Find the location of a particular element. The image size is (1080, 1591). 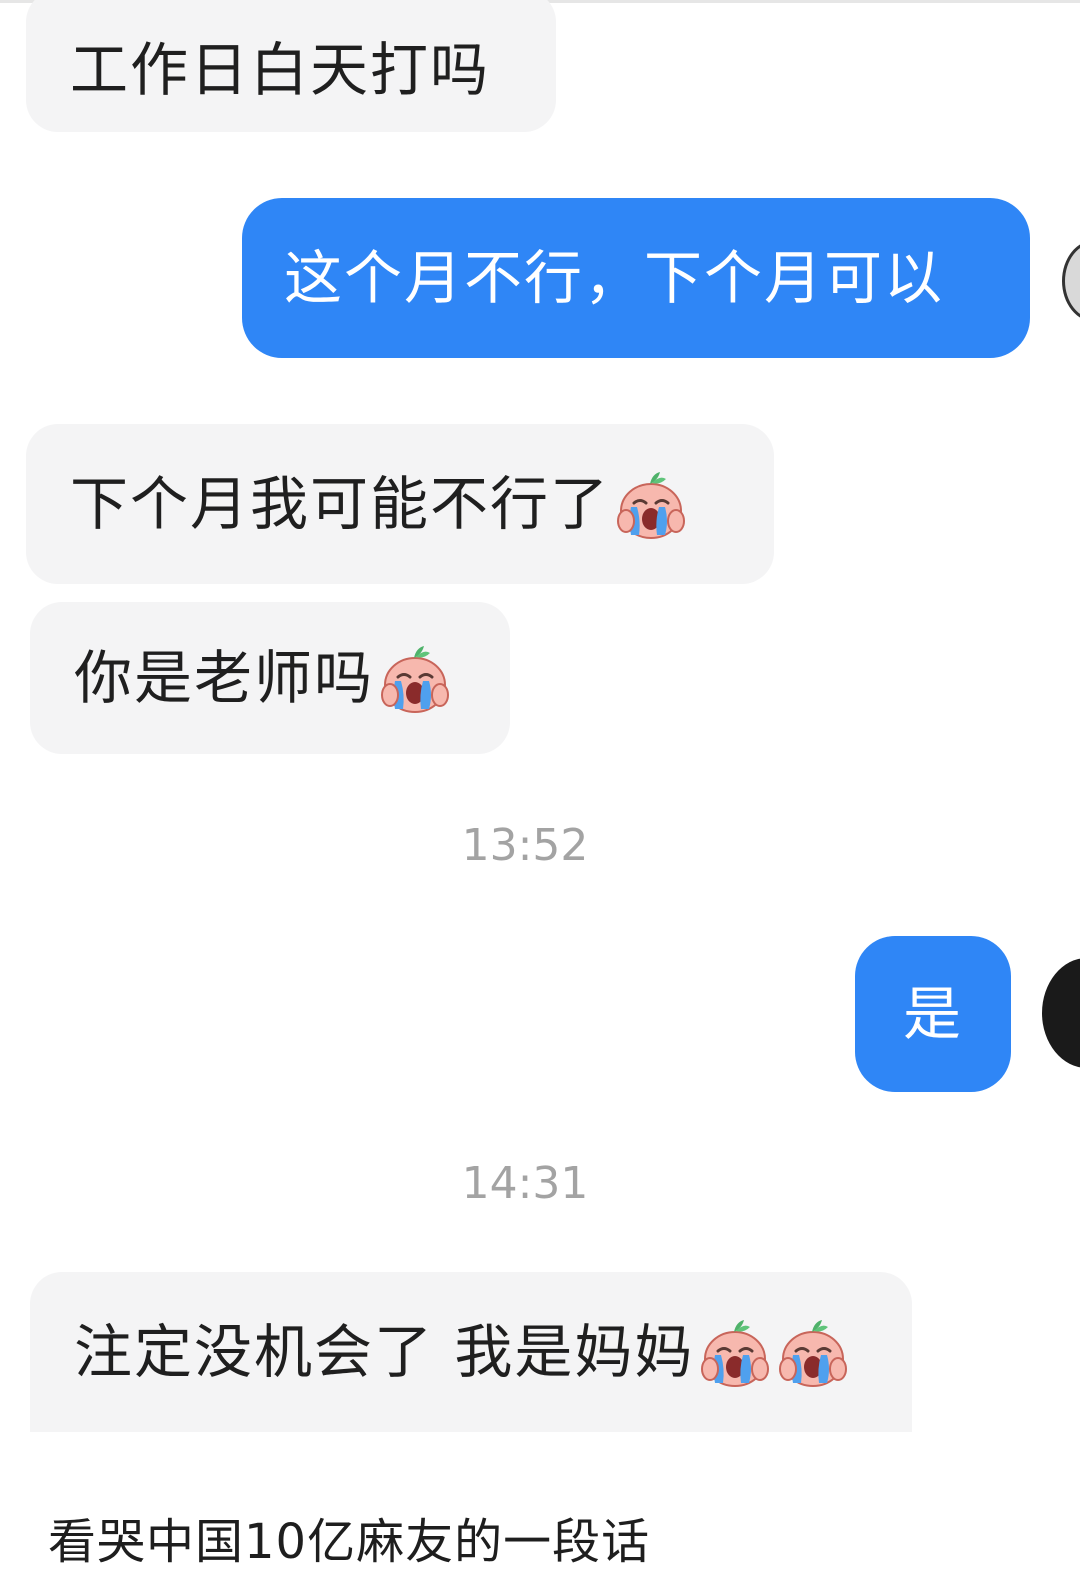

message-text: 注定没机会了 我是妈妈 is located at coordinates (384, 1352).